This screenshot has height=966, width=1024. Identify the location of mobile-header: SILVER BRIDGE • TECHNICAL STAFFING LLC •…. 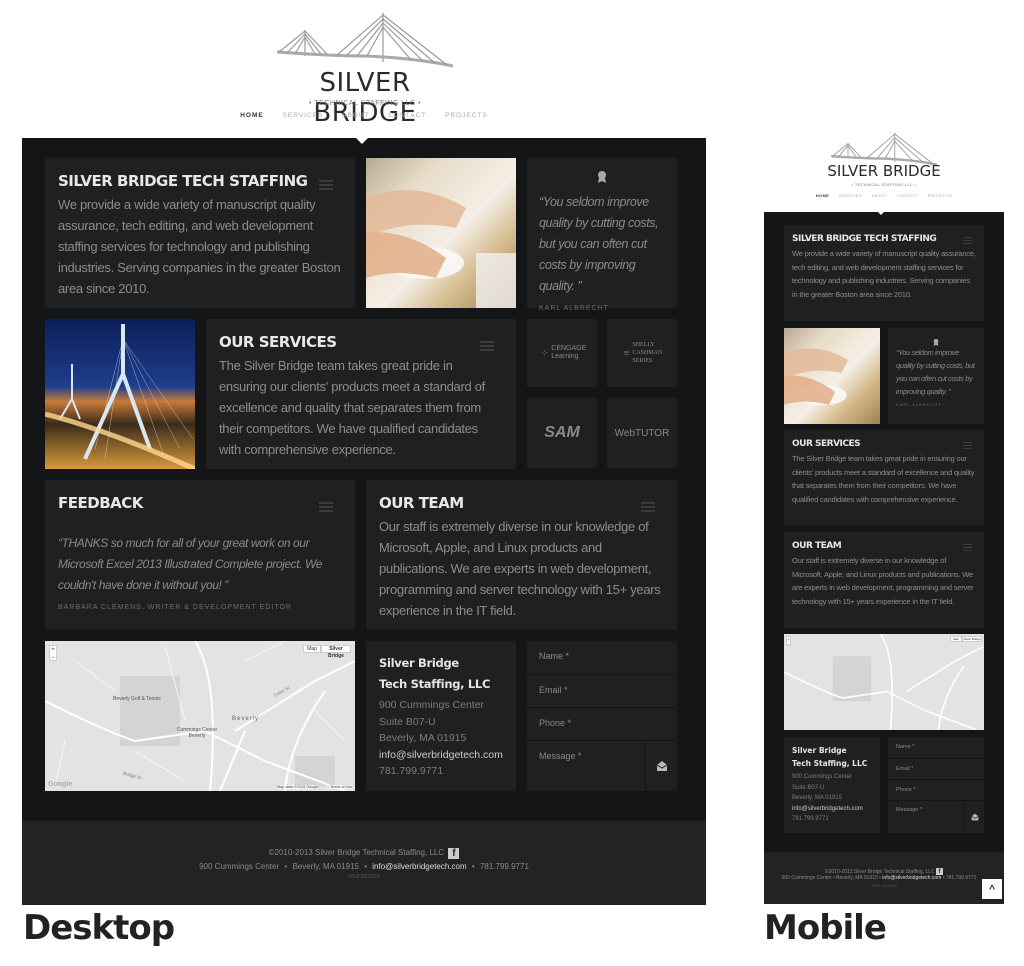
(884, 168).